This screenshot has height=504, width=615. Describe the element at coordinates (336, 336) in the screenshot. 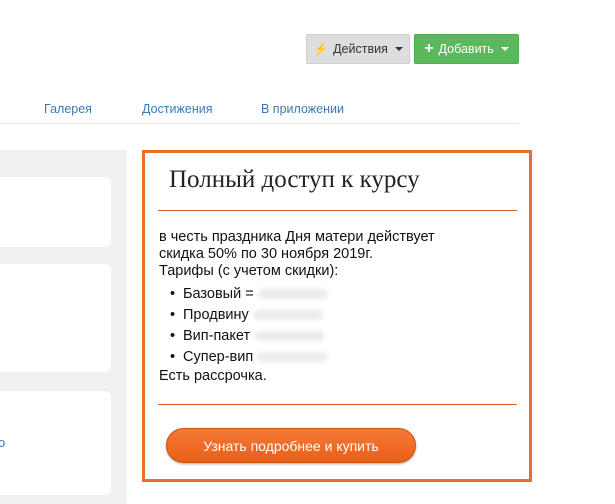

I see `list-item: Вип-пакет` at that location.